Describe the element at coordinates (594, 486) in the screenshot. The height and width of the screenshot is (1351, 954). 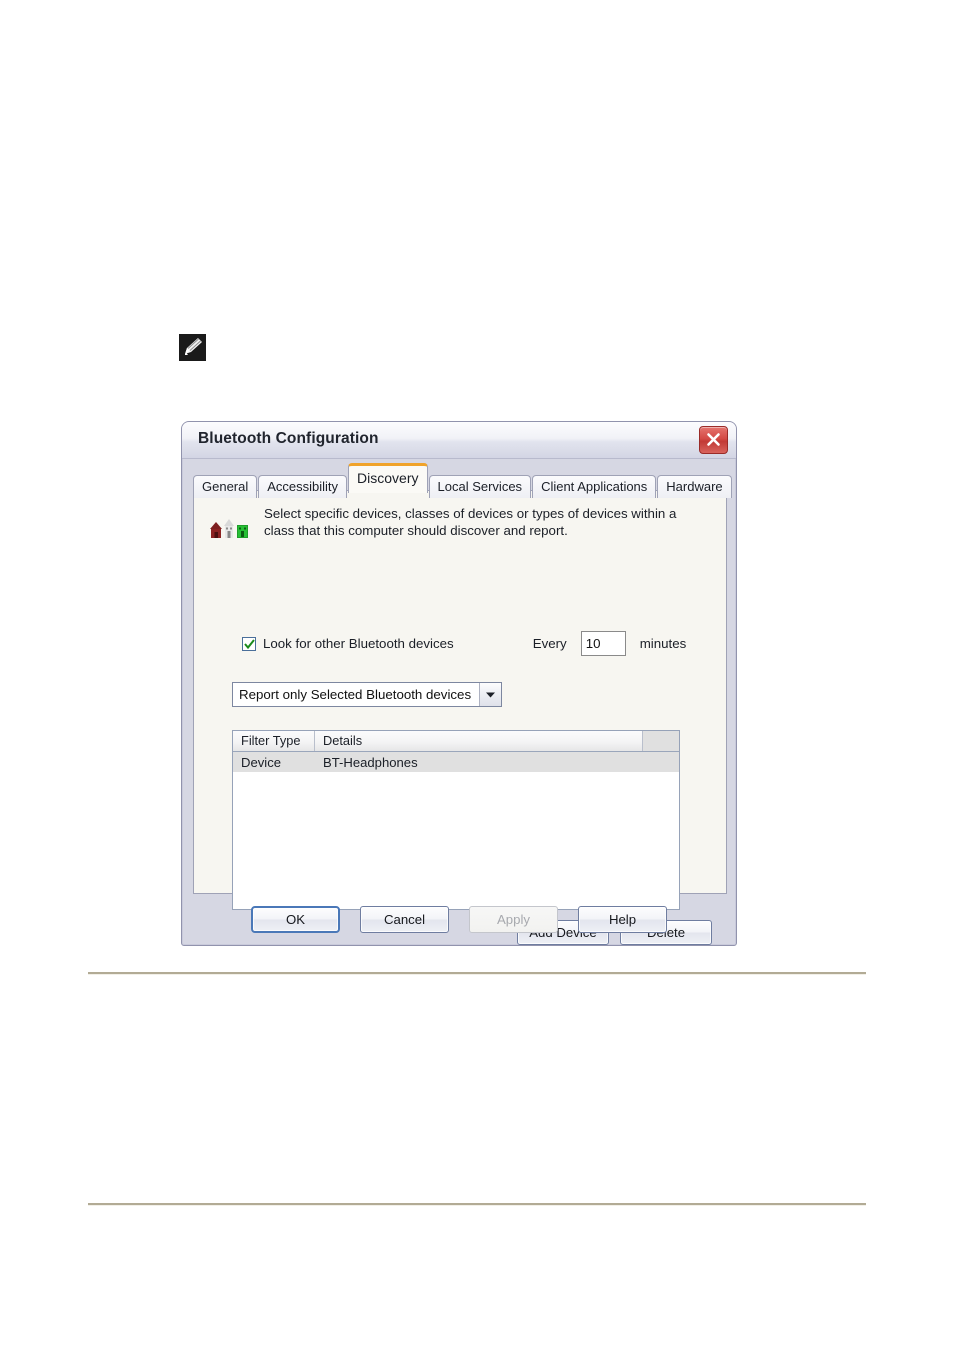
I see `tab-client-applications: Client Applications` at that location.